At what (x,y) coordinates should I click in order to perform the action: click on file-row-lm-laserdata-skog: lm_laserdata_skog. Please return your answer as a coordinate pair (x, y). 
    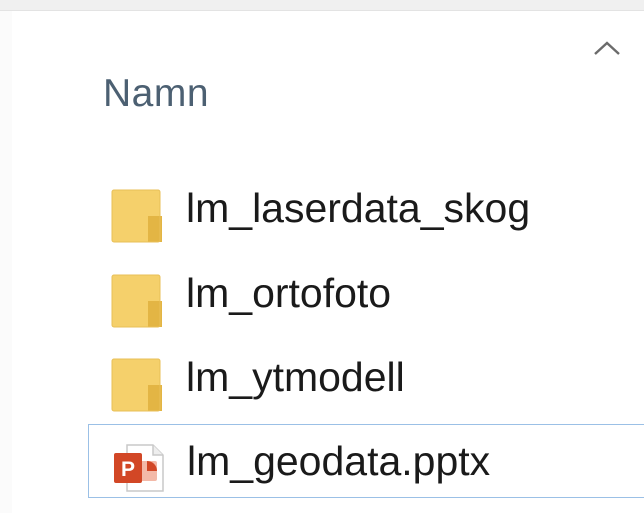
    Looking at the image, I should click on (366, 213).